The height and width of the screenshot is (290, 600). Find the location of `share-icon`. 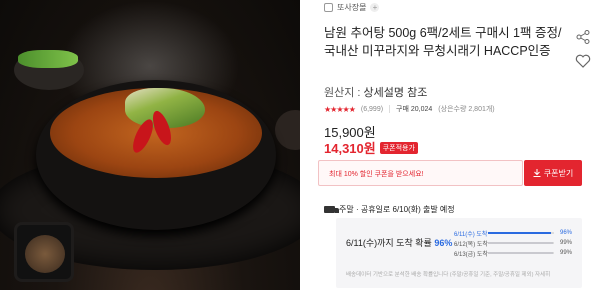

share-icon is located at coordinates (583, 37).